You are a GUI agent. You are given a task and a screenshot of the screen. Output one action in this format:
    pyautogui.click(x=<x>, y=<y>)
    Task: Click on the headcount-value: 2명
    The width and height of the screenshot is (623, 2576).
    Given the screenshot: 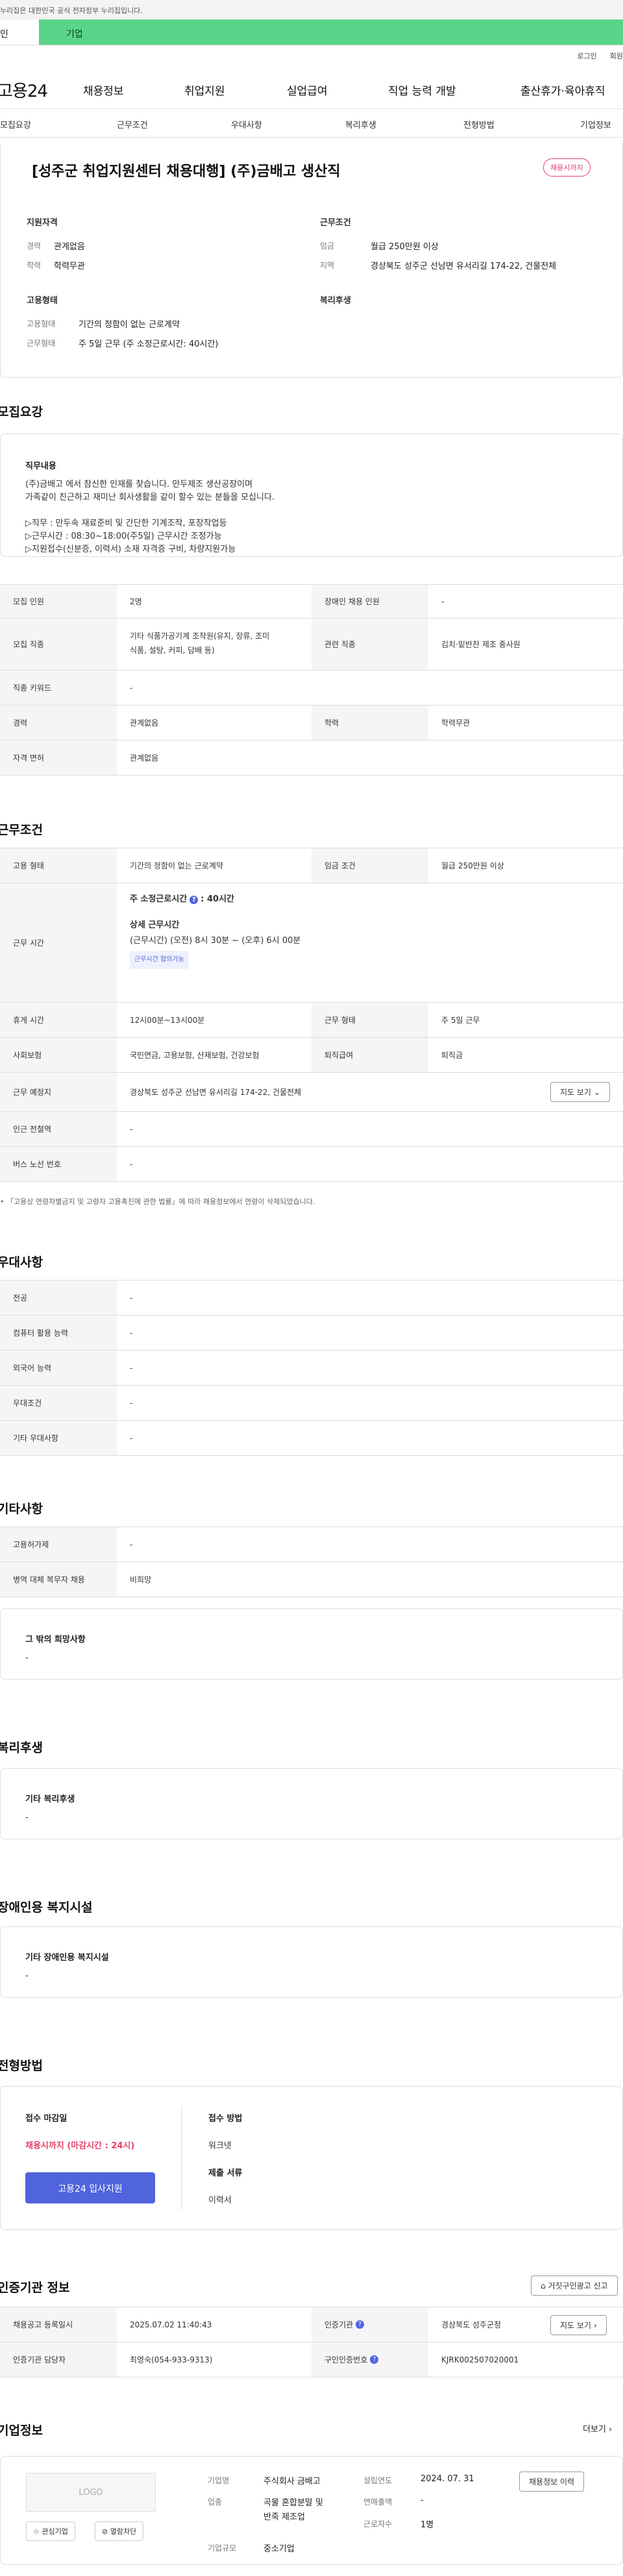 What is the action you would take?
    pyautogui.click(x=136, y=601)
    